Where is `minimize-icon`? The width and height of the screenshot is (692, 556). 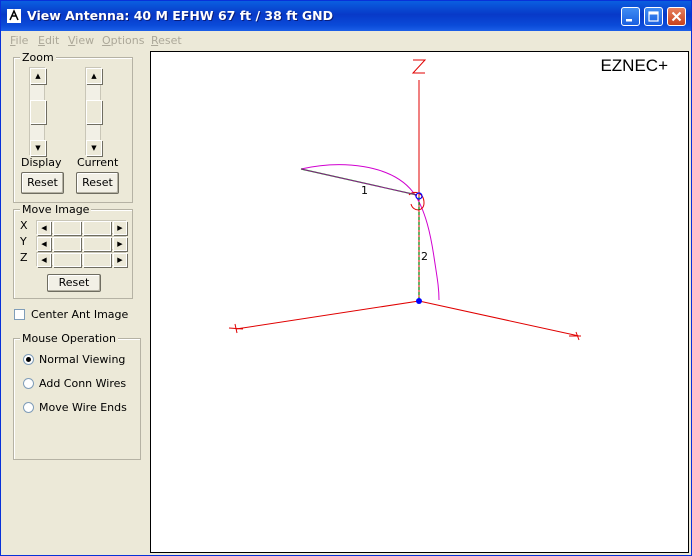 minimize-icon is located at coordinates (629, 20).